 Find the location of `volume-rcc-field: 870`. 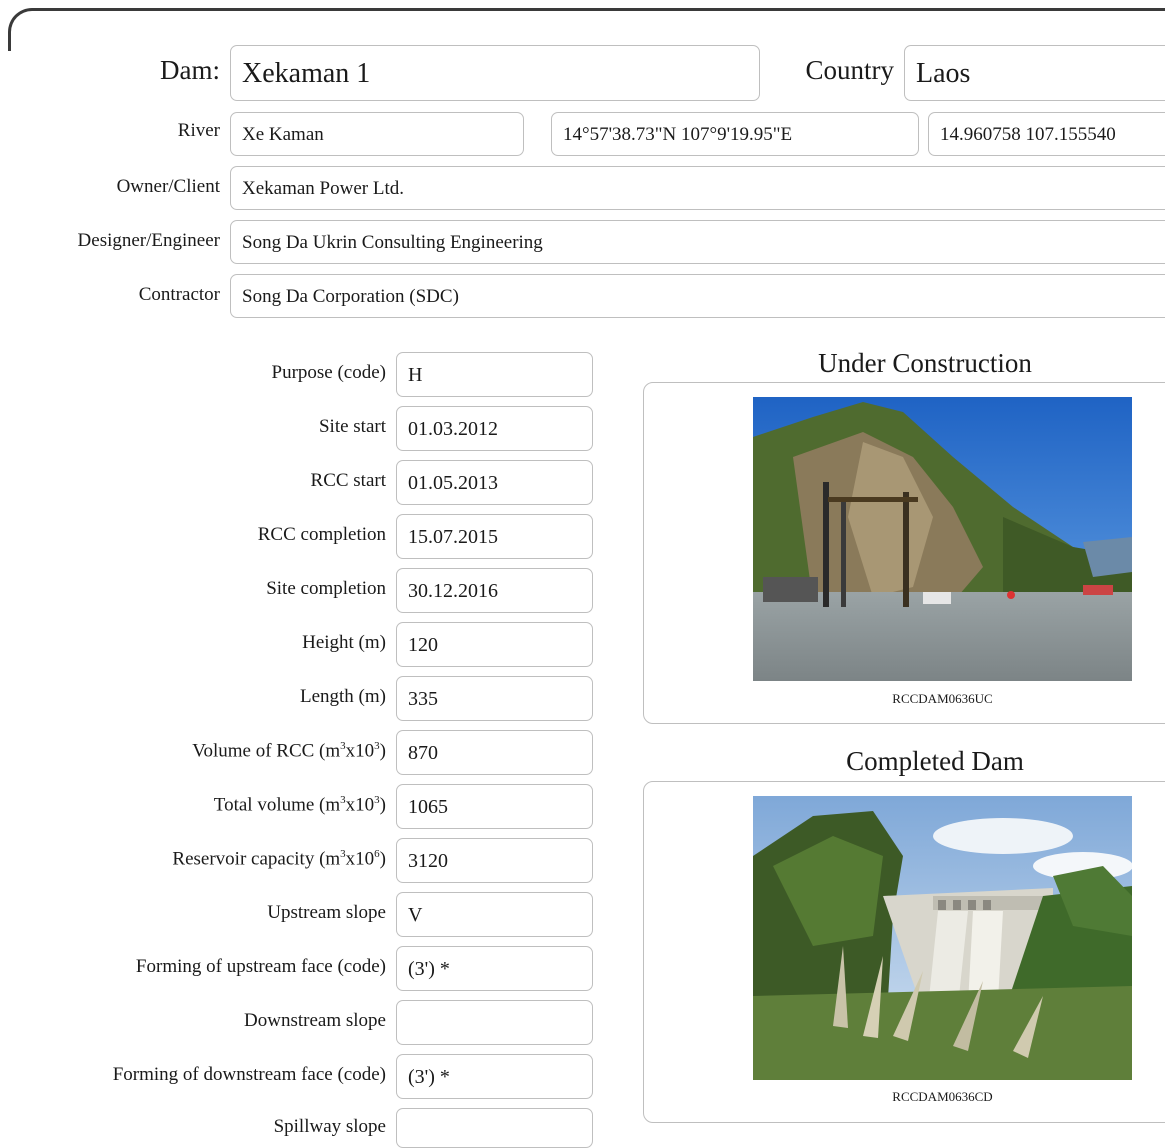

volume-rcc-field: 870 is located at coordinates (494, 752).